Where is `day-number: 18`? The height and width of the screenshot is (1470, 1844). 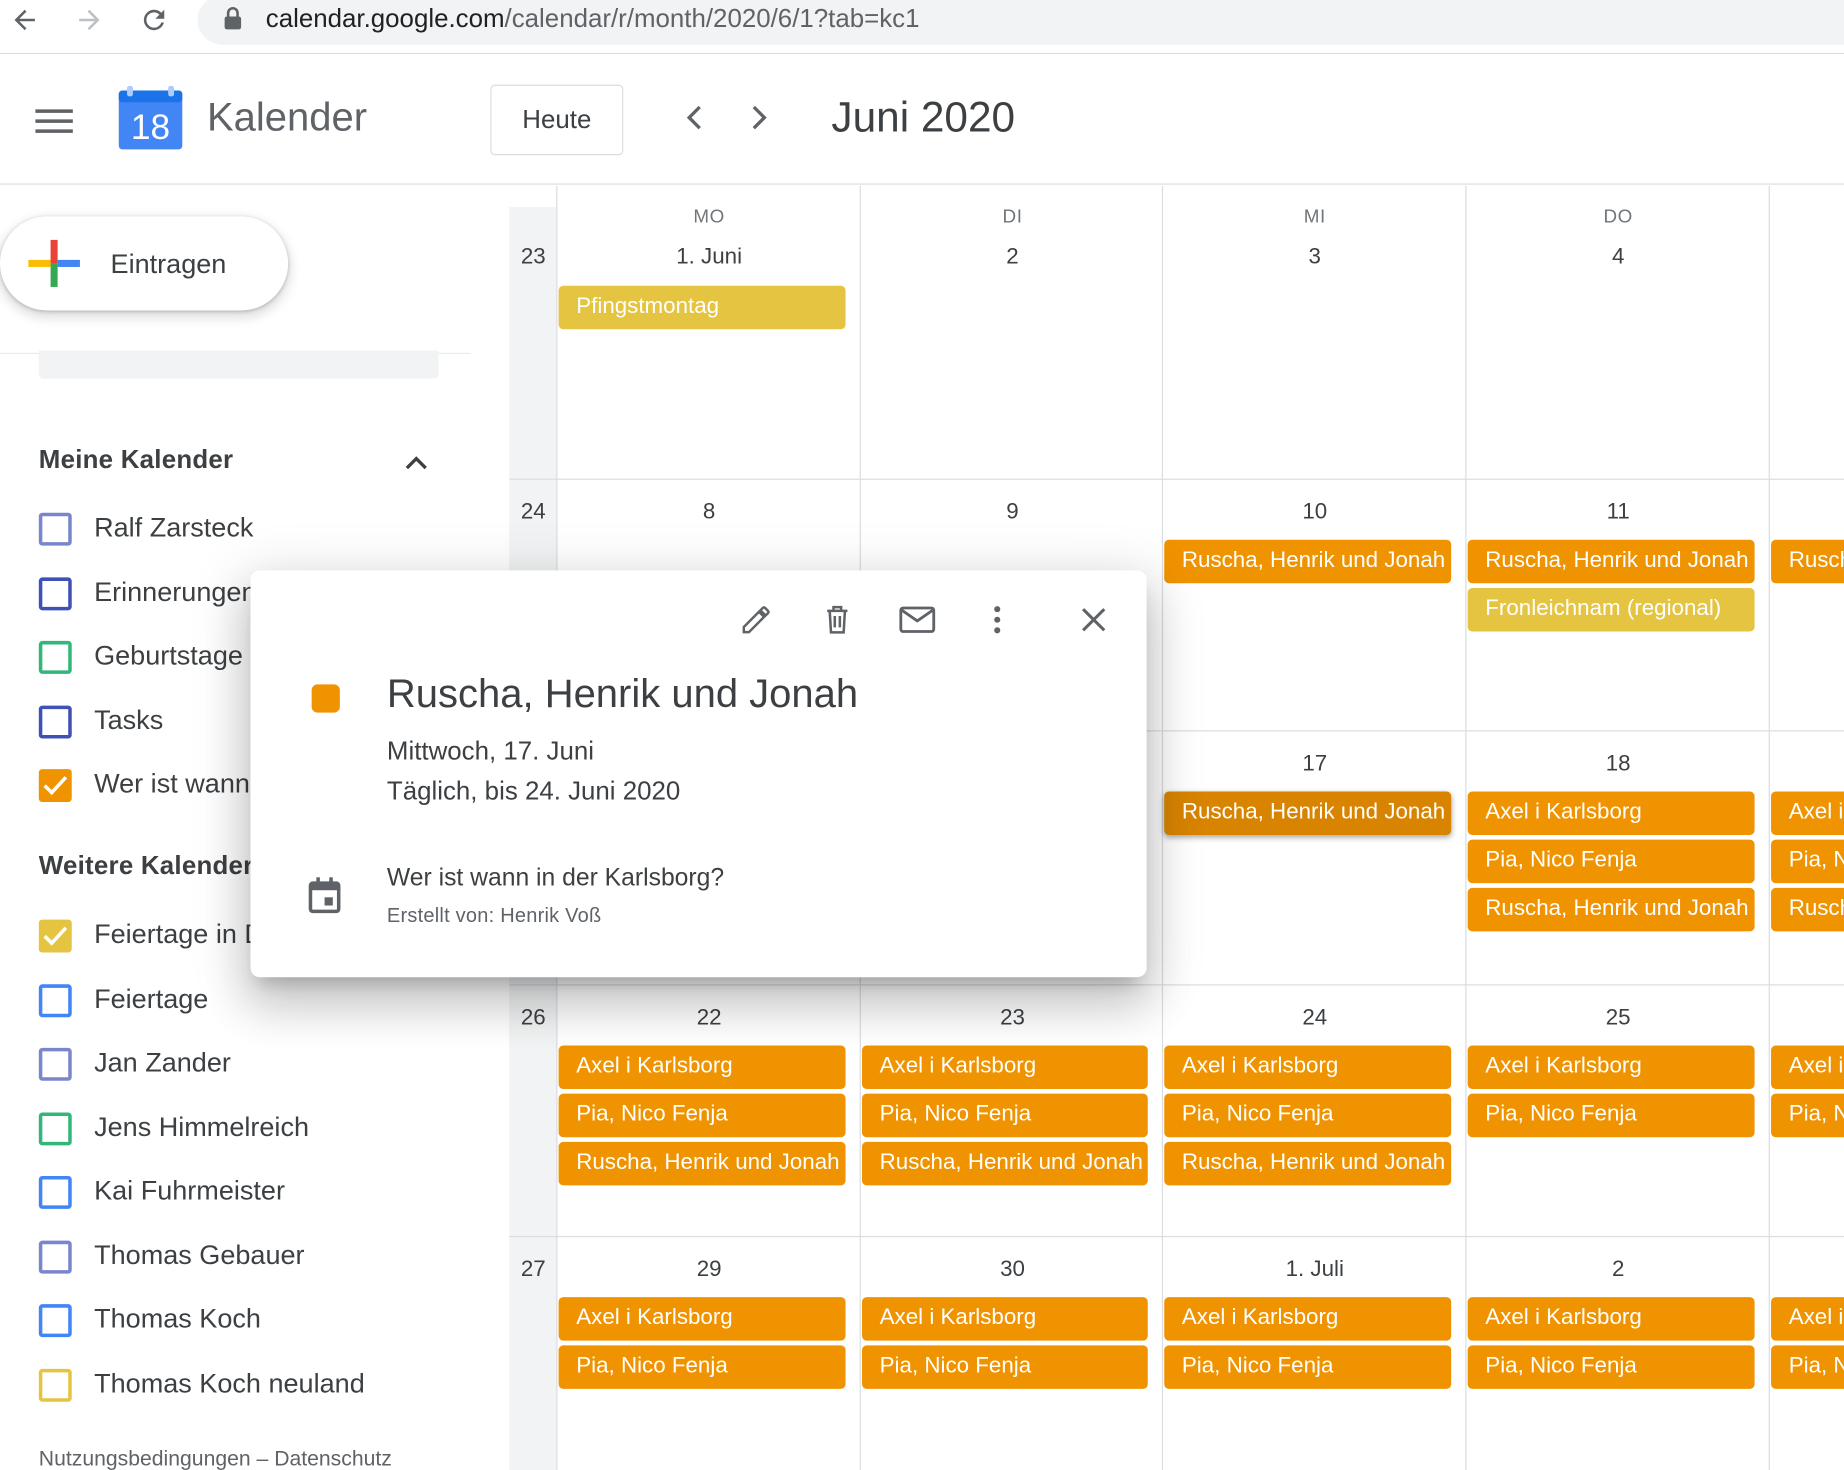
day-number: 18 is located at coordinates (1617, 764).